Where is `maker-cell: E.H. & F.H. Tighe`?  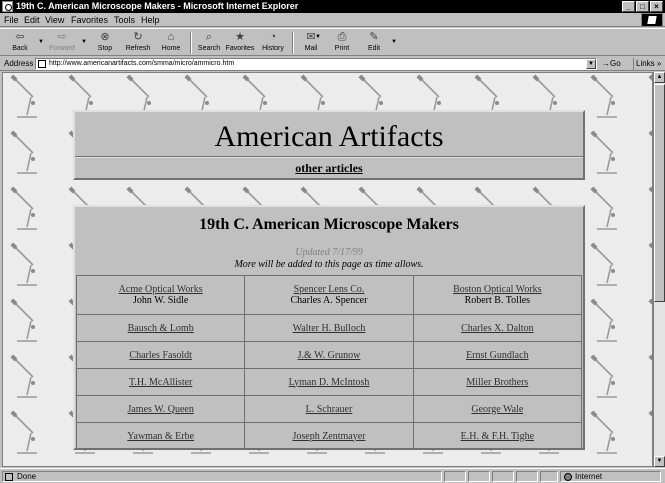
maker-cell: E.H. & F.H. Tighe is located at coordinates (497, 436).